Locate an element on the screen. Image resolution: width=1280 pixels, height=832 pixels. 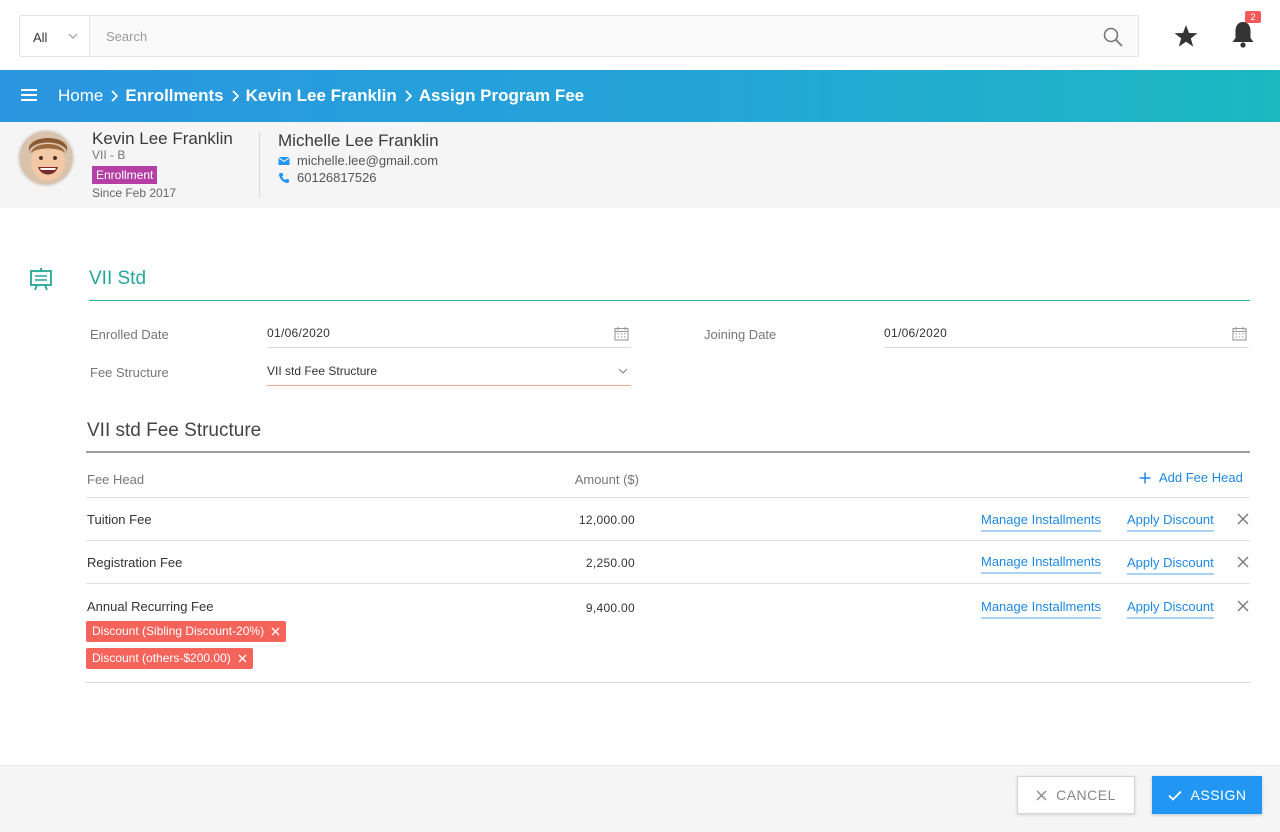
add-fee-head-label: Add Fee Head is located at coordinates (1201, 477).